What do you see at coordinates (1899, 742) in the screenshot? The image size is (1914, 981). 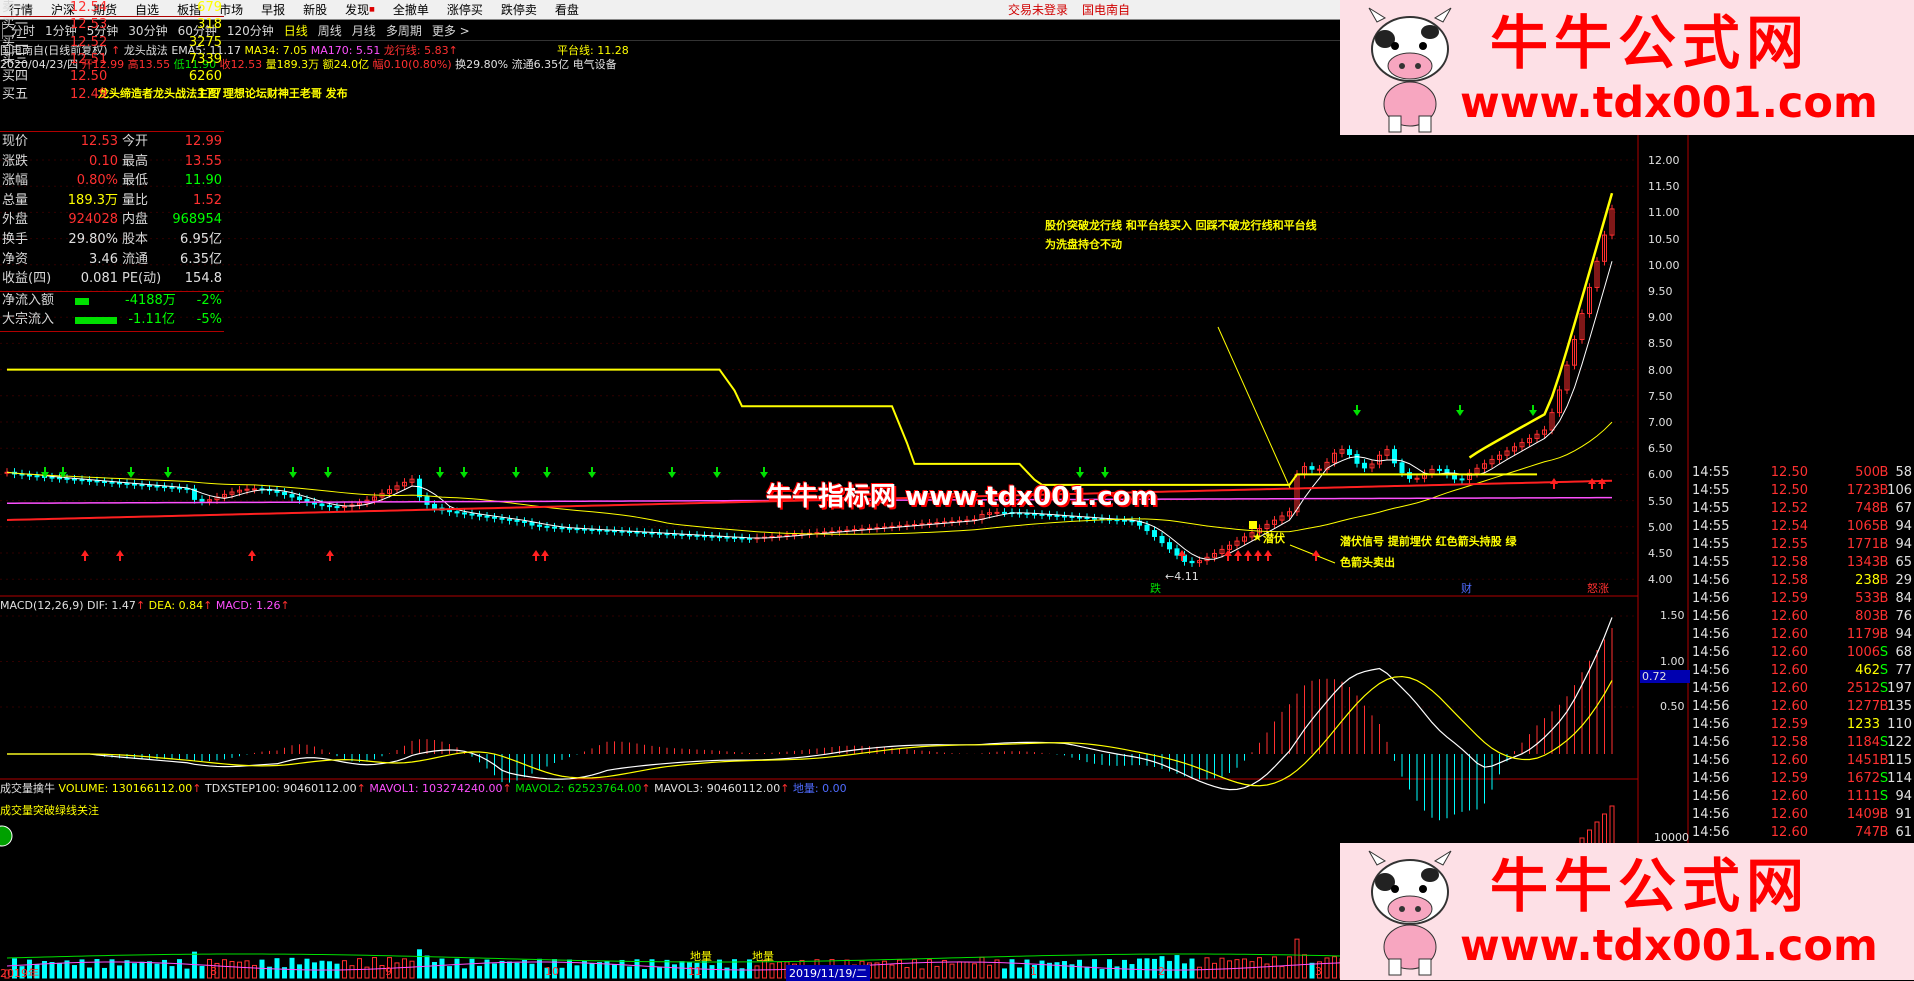 I see `trade-count: 122` at bounding box center [1899, 742].